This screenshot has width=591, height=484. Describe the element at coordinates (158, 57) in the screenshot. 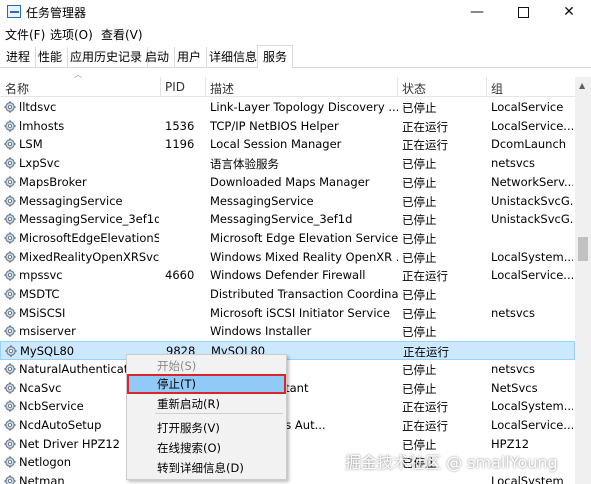

I see `tab-startup: 启动` at that location.